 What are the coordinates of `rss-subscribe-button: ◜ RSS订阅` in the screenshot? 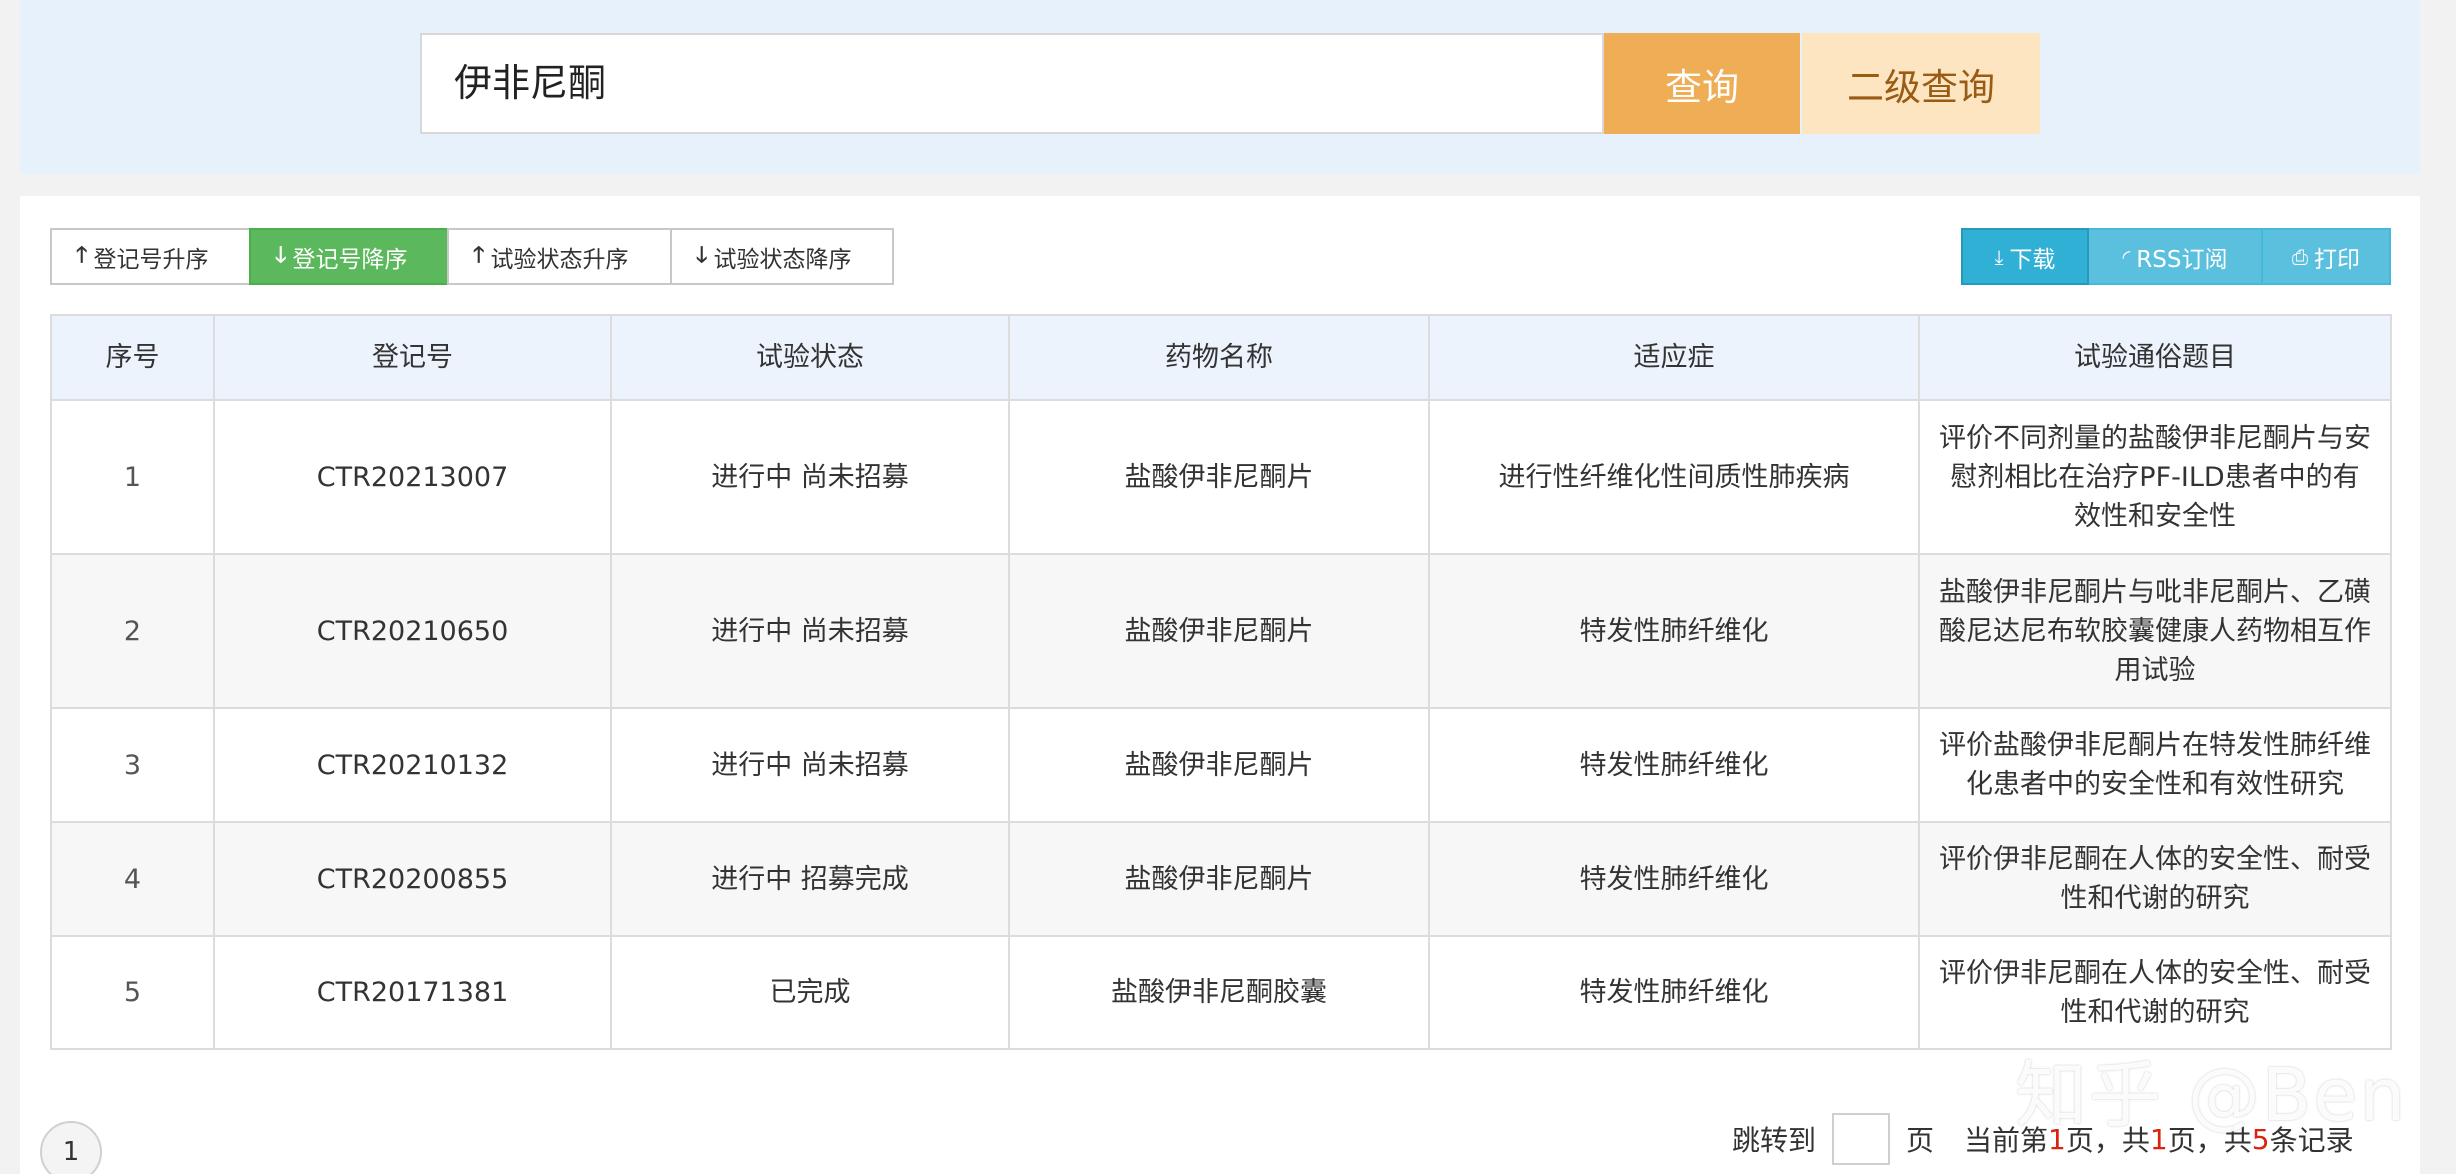 It's located at (2176, 256).